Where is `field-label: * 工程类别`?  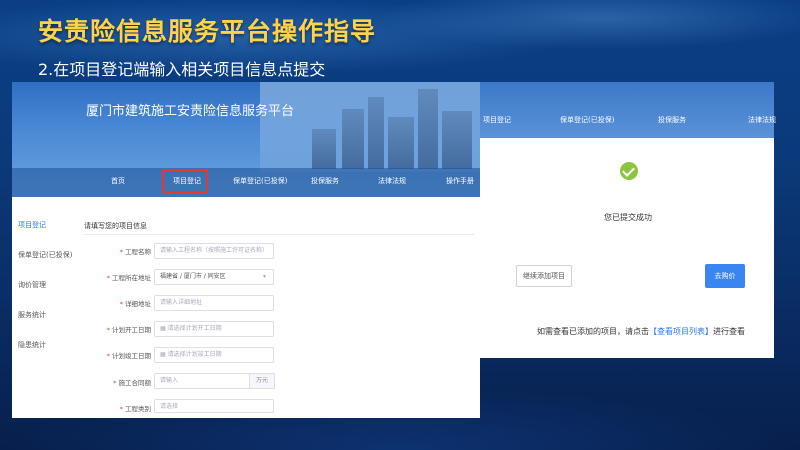 field-label: * 工程类别 is located at coordinates (135, 409).